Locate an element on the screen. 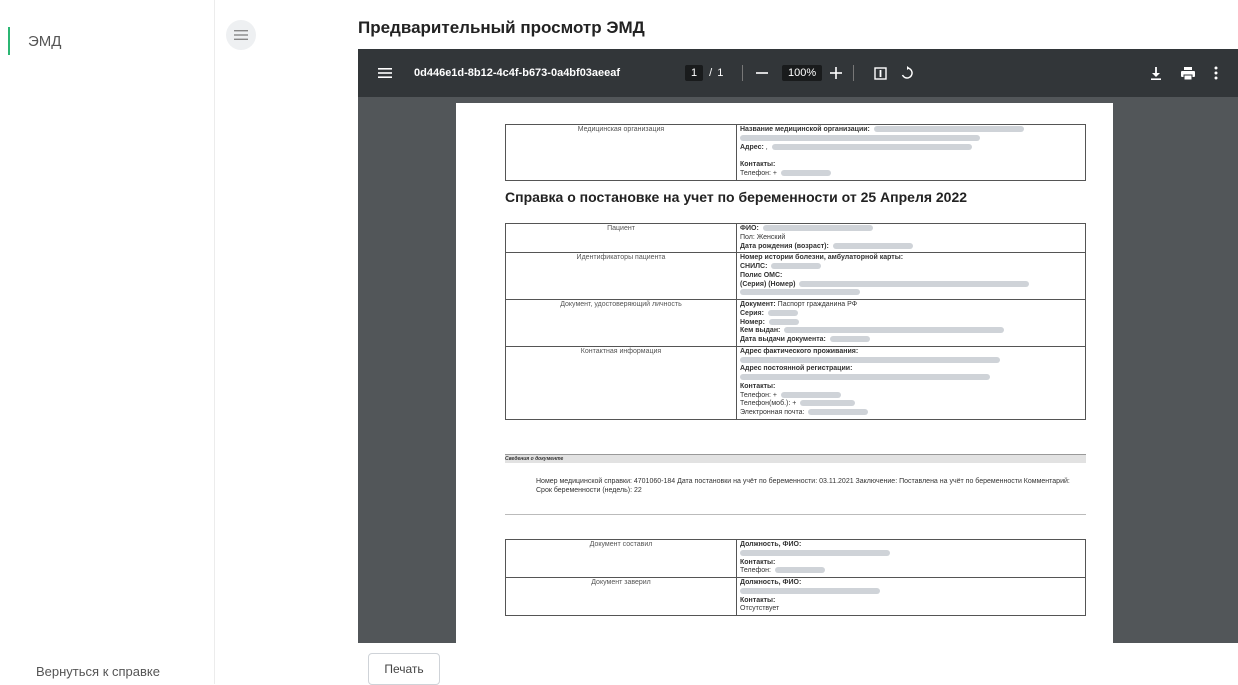 This screenshot has height=685, width=1238. divider is located at coordinates (795, 514).